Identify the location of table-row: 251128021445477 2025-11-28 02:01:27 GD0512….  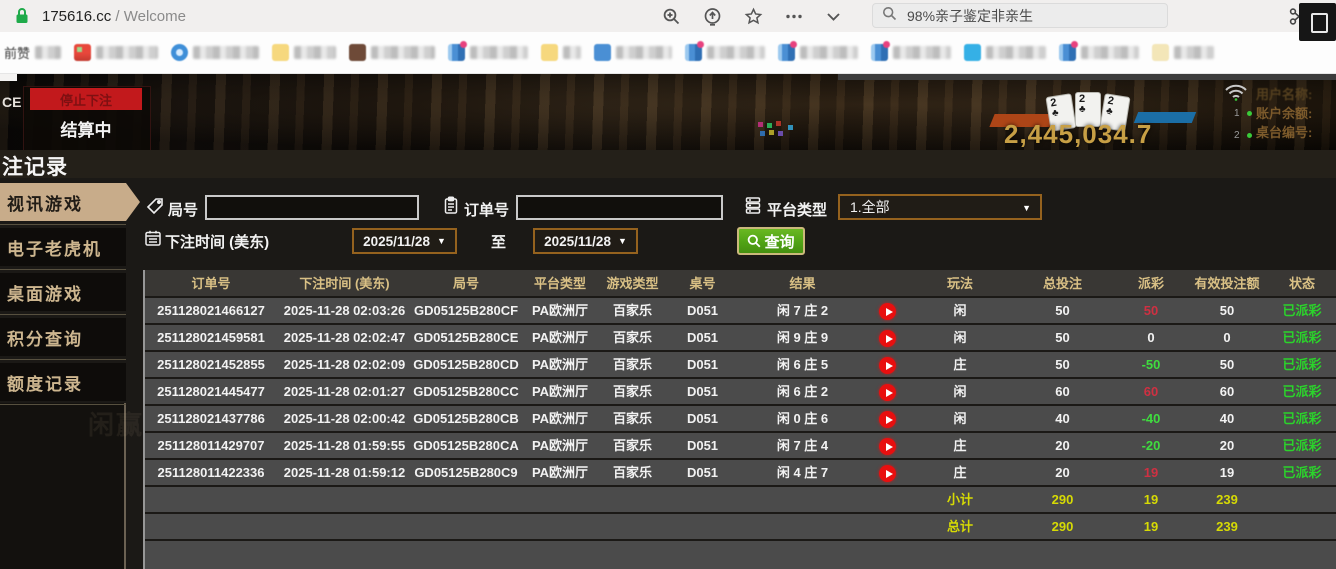
(740, 391).